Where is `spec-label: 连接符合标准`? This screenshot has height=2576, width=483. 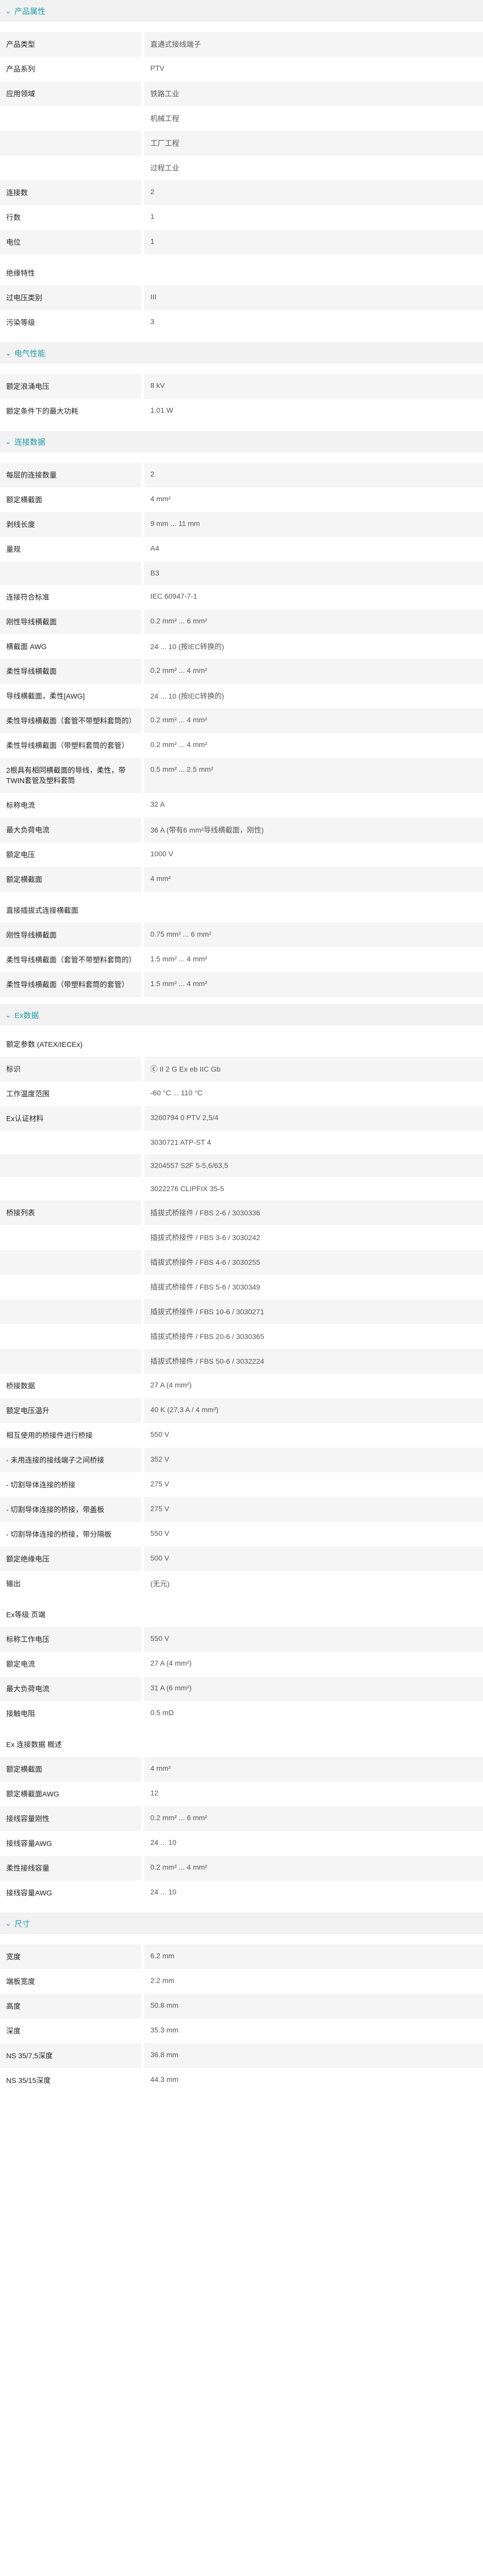 spec-label: 连接符合标准 is located at coordinates (72, 597).